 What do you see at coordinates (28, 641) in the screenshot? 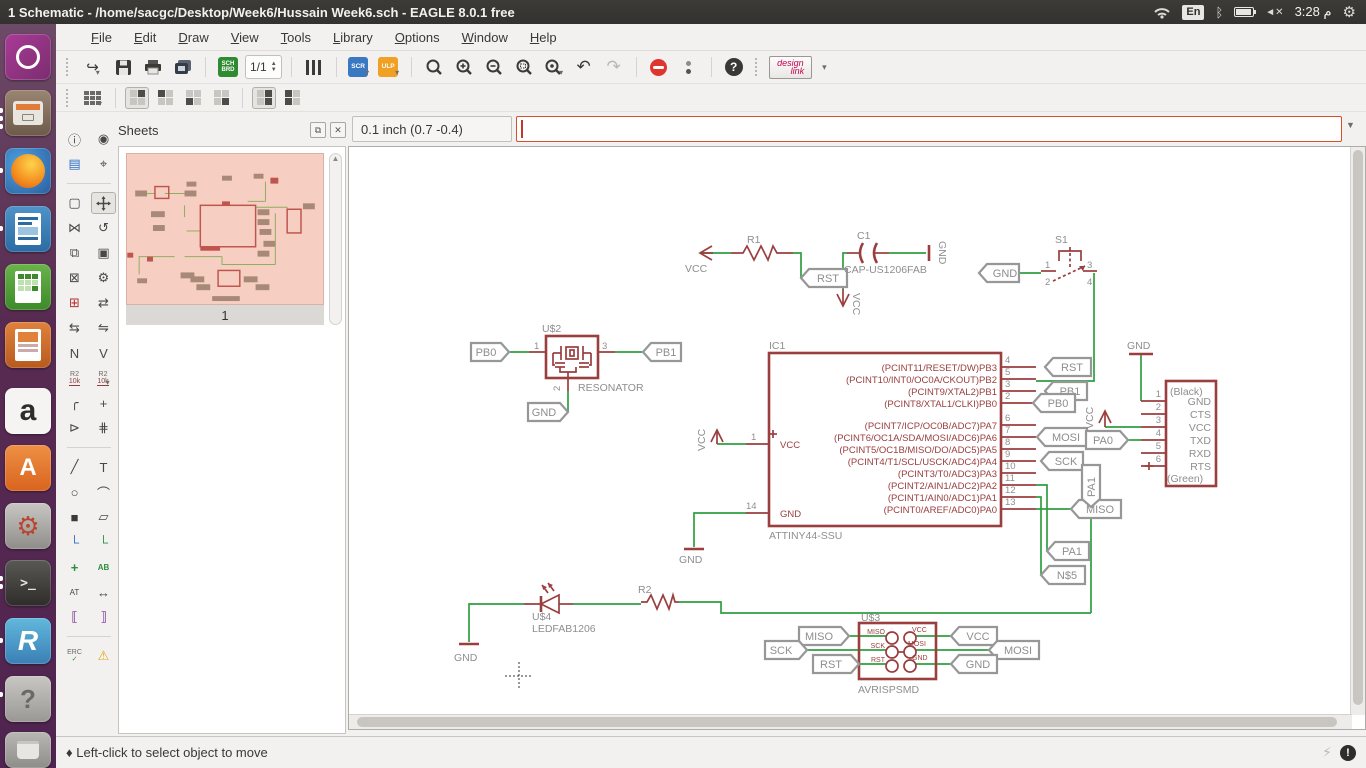
I see `launcher-rstudio: R` at bounding box center [28, 641].